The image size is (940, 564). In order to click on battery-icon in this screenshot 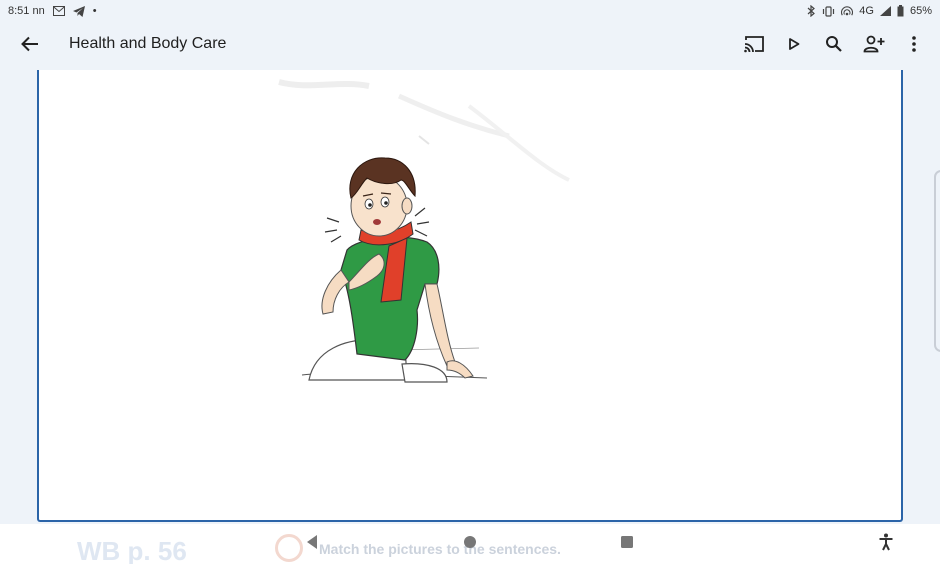, I will do `click(900, 11)`.